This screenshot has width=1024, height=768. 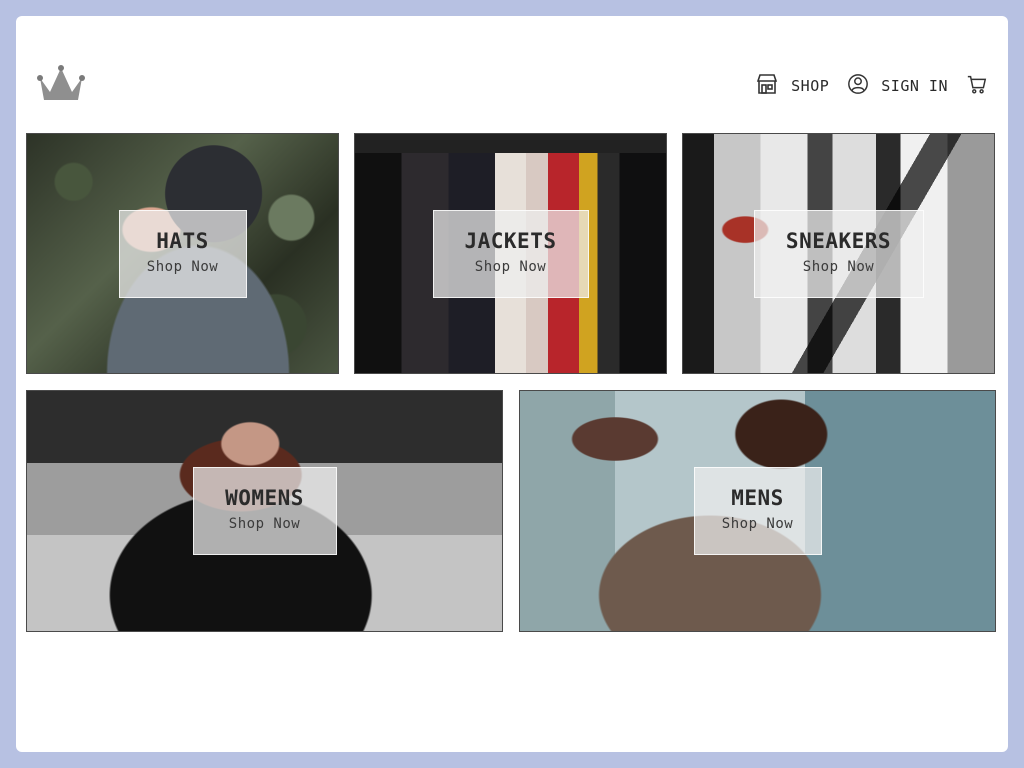 I want to click on category-tile-hats: HATS Shop Now, so click(x=182, y=253).